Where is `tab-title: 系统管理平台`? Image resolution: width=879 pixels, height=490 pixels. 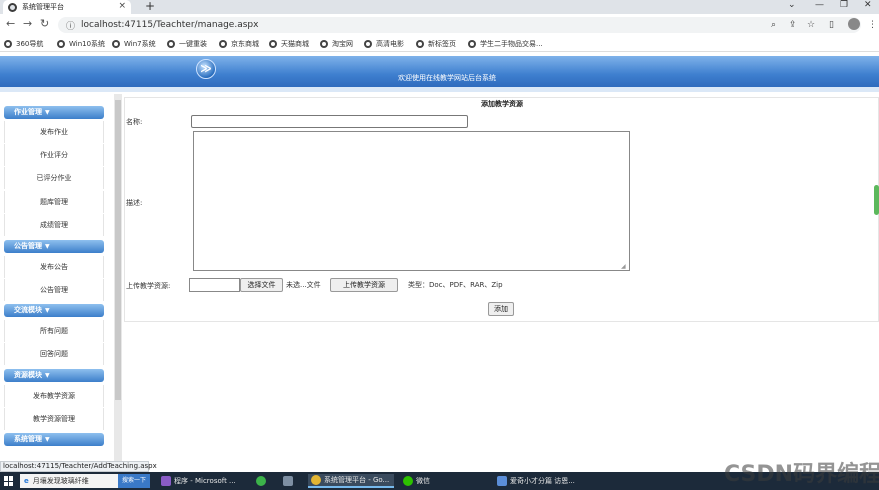
tab-title: 系统管理平台 is located at coordinates (43, 7).